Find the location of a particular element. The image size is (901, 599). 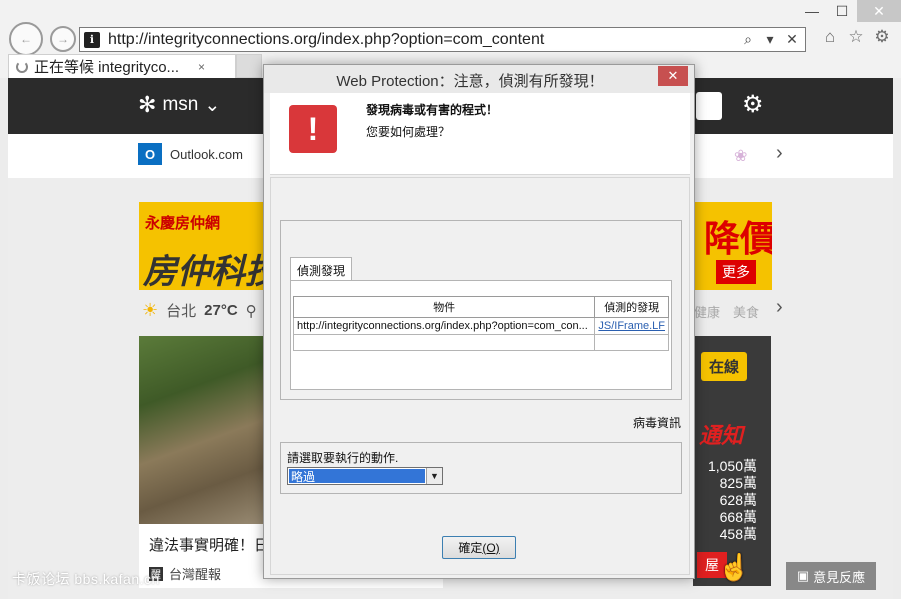

ad-left-top: 永慶房仲網 is located at coordinates (183, 223).